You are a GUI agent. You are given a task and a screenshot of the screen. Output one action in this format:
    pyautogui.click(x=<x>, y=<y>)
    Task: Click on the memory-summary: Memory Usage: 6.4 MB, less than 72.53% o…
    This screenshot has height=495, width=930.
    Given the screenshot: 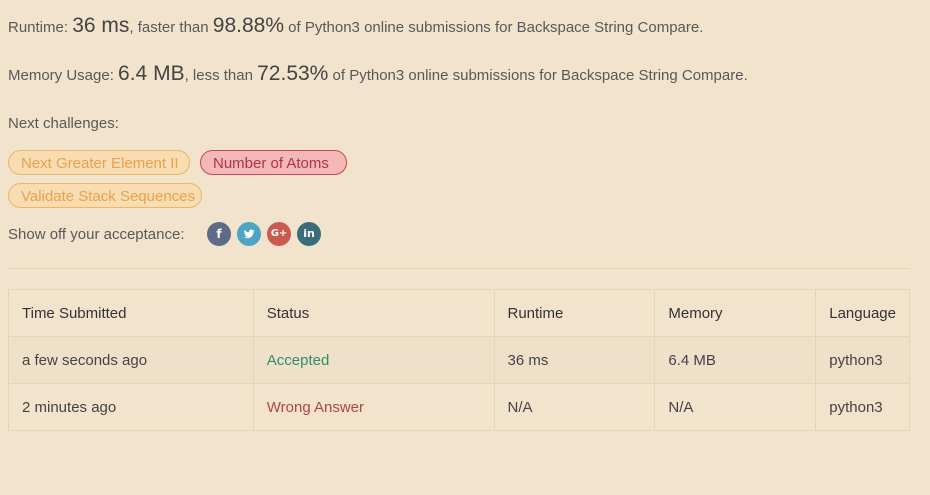 What is the action you would take?
    pyautogui.click(x=378, y=74)
    